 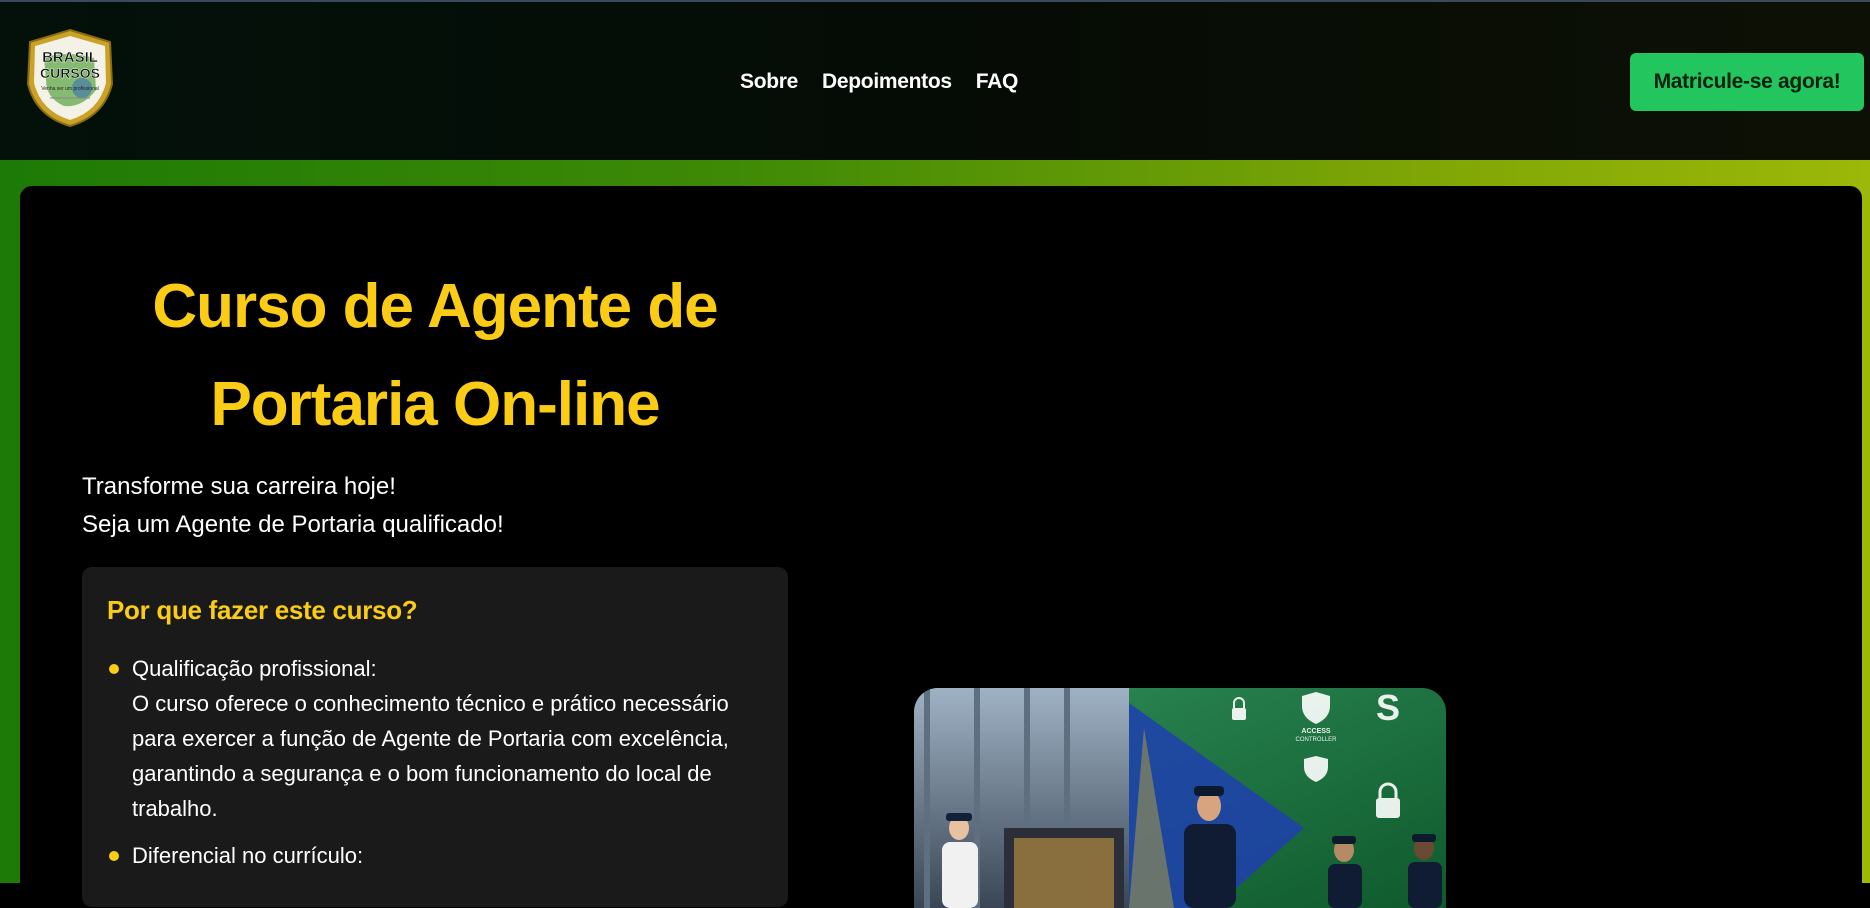 What do you see at coordinates (1388, 708) in the screenshot?
I see `svg-text: S` at bounding box center [1388, 708].